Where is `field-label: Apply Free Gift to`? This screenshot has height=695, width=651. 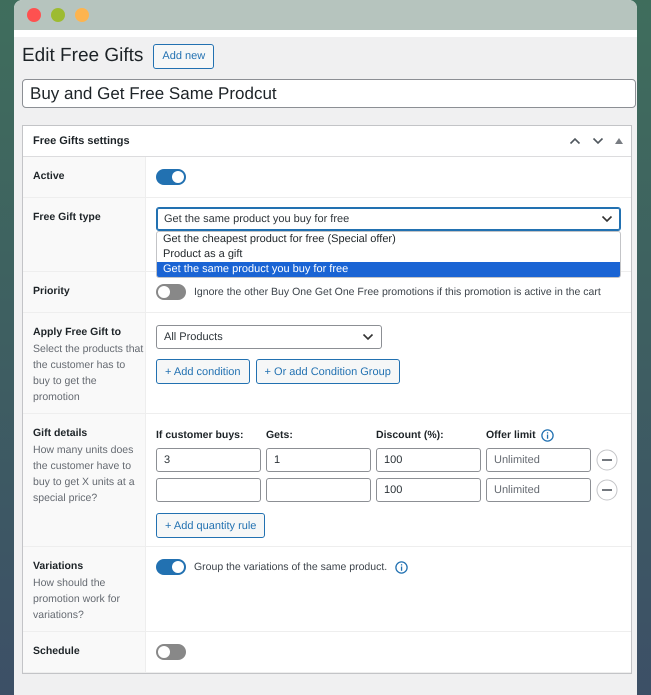
field-label: Apply Free Gift to is located at coordinates (77, 332).